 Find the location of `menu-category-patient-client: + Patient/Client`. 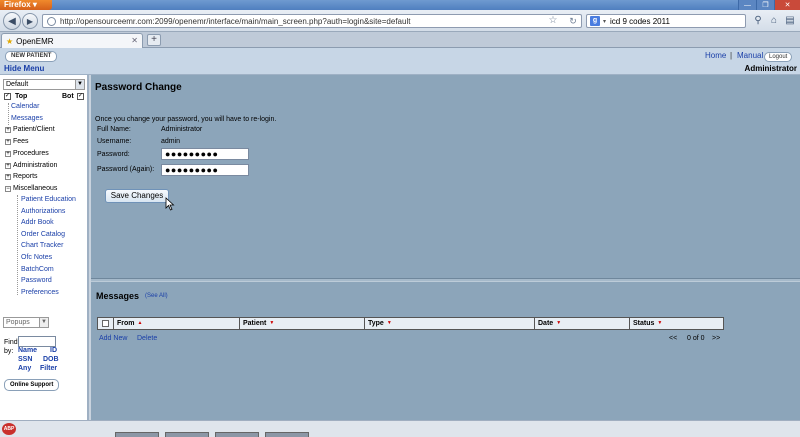

menu-category-patient-client: + Patient/Client is located at coordinates (30, 129).